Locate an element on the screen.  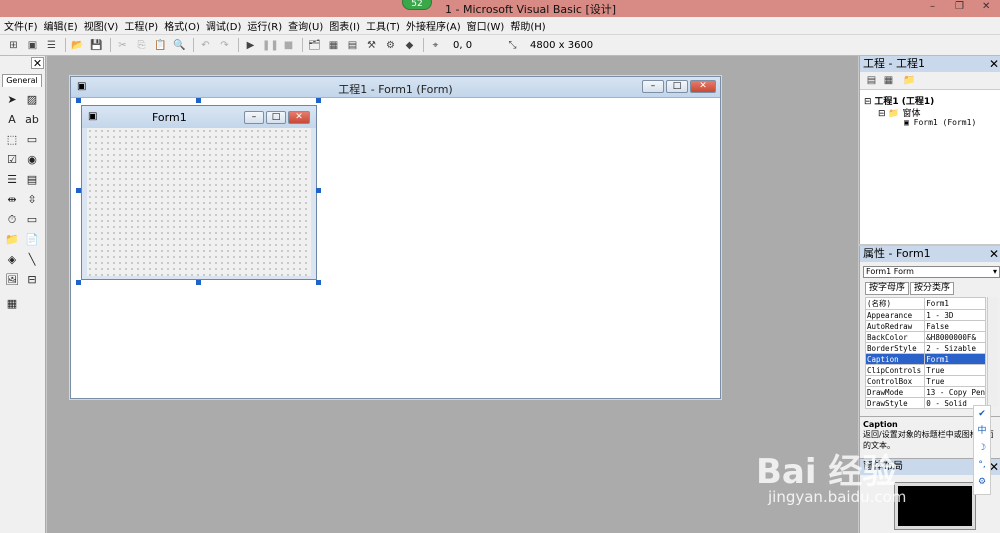
menu-run: 运行(R) is located at coordinates (264, 25).